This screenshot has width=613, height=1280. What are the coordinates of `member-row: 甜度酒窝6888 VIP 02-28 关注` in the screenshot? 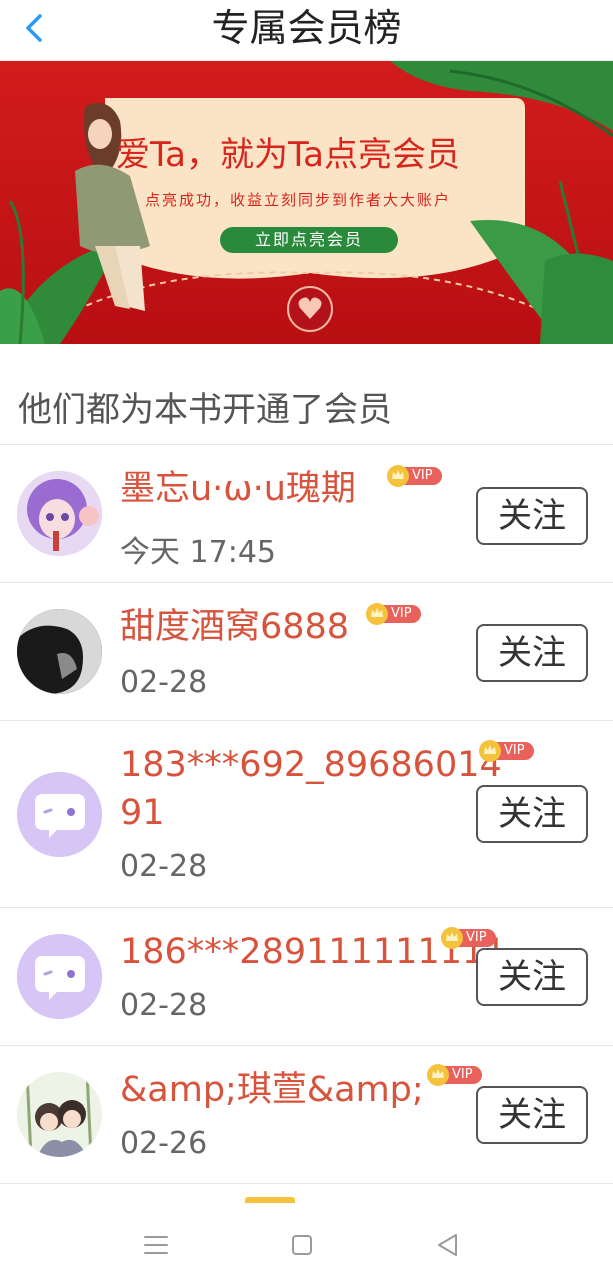 It's located at (306, 652).